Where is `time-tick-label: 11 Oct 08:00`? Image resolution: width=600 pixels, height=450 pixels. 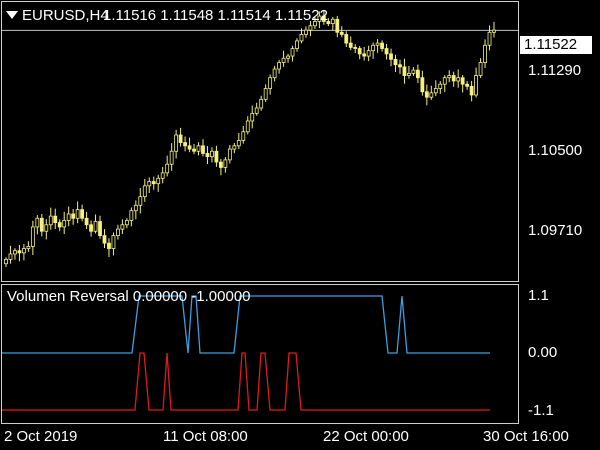
time-tick-label: 11 Oct 08:00 is located at coordinates (205, 436).